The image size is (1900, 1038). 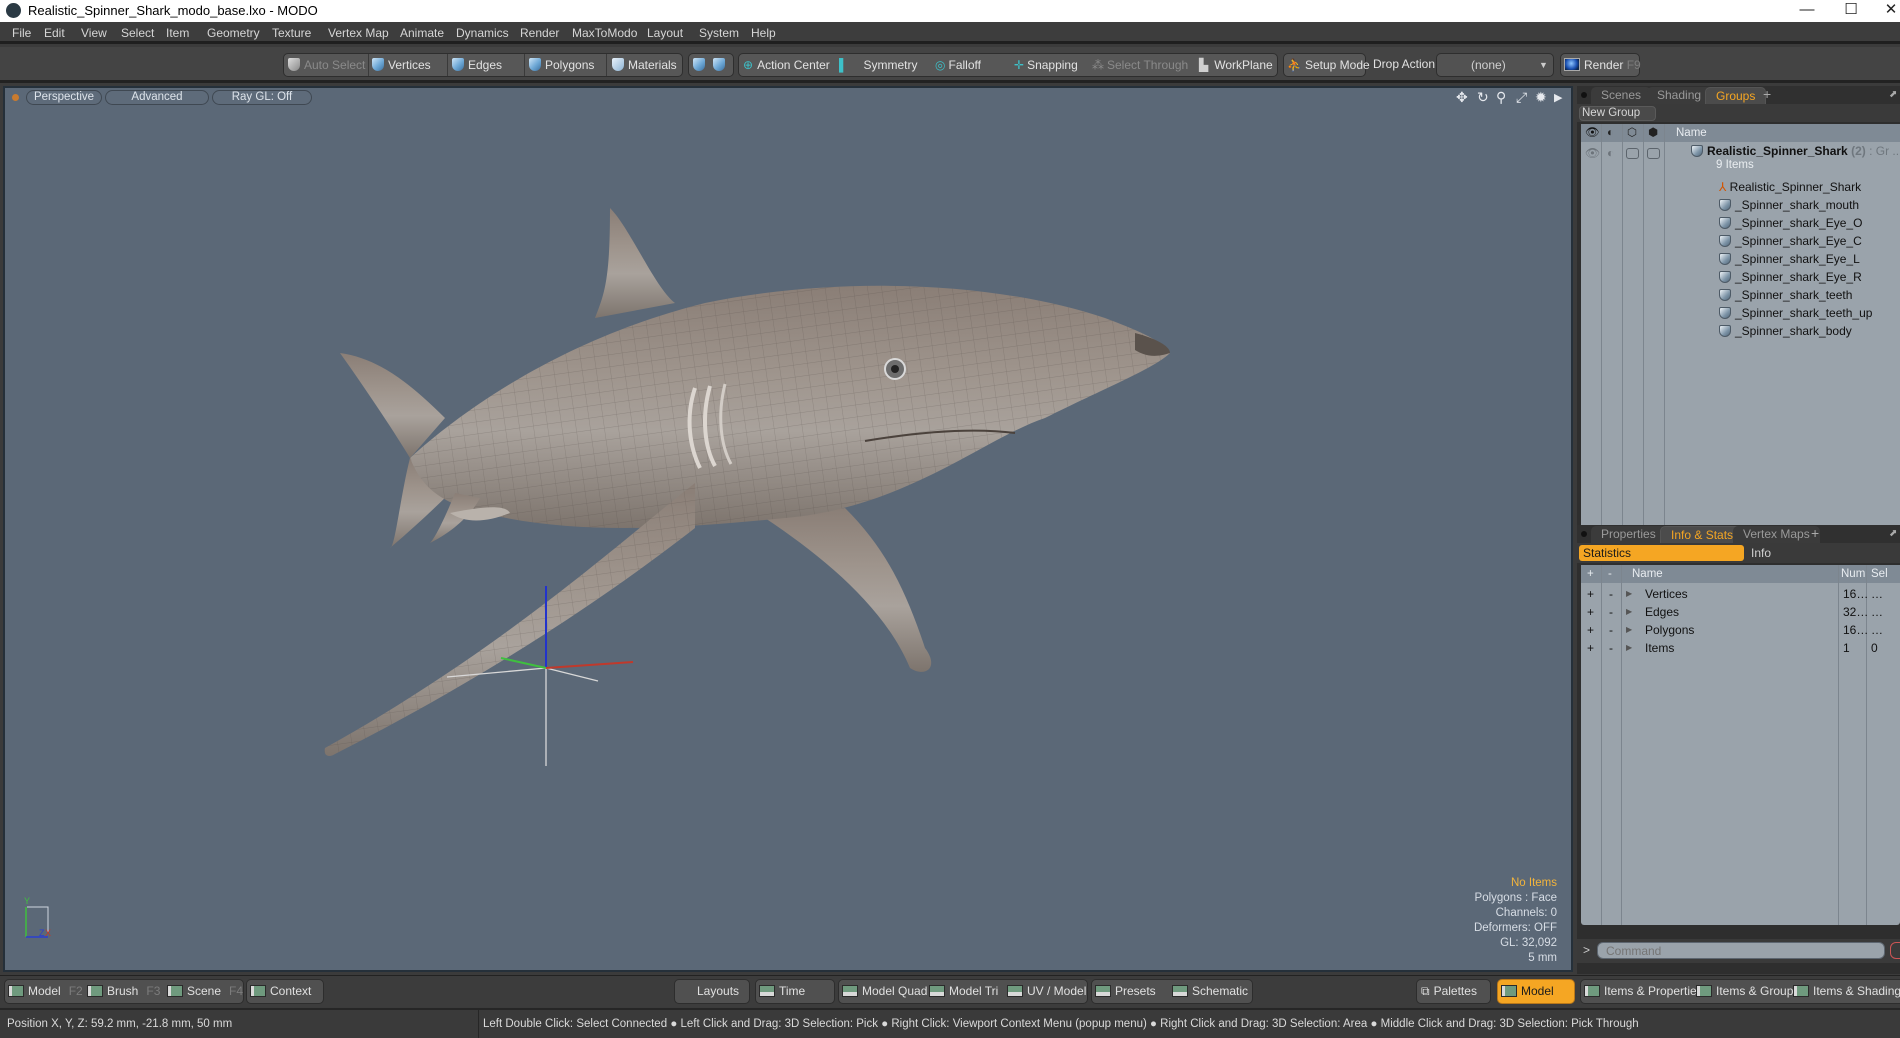 I want to click on groups-list-header: 👁 ◐ ⬡ ⬢ Name, so click(x=1740, y=133).